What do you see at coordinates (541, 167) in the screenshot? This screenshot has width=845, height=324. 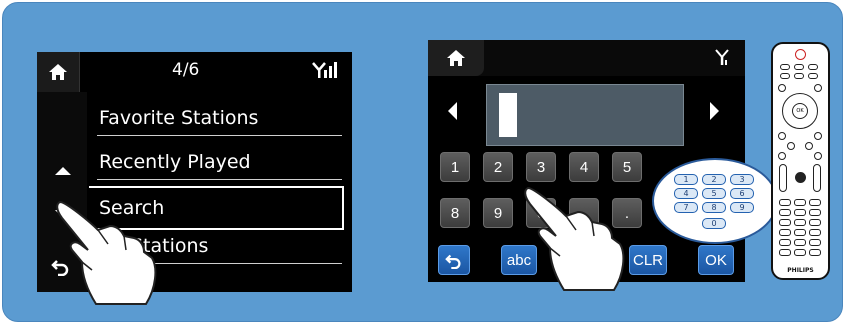 I see `key-3: 3` at bounding box center [541, 167].